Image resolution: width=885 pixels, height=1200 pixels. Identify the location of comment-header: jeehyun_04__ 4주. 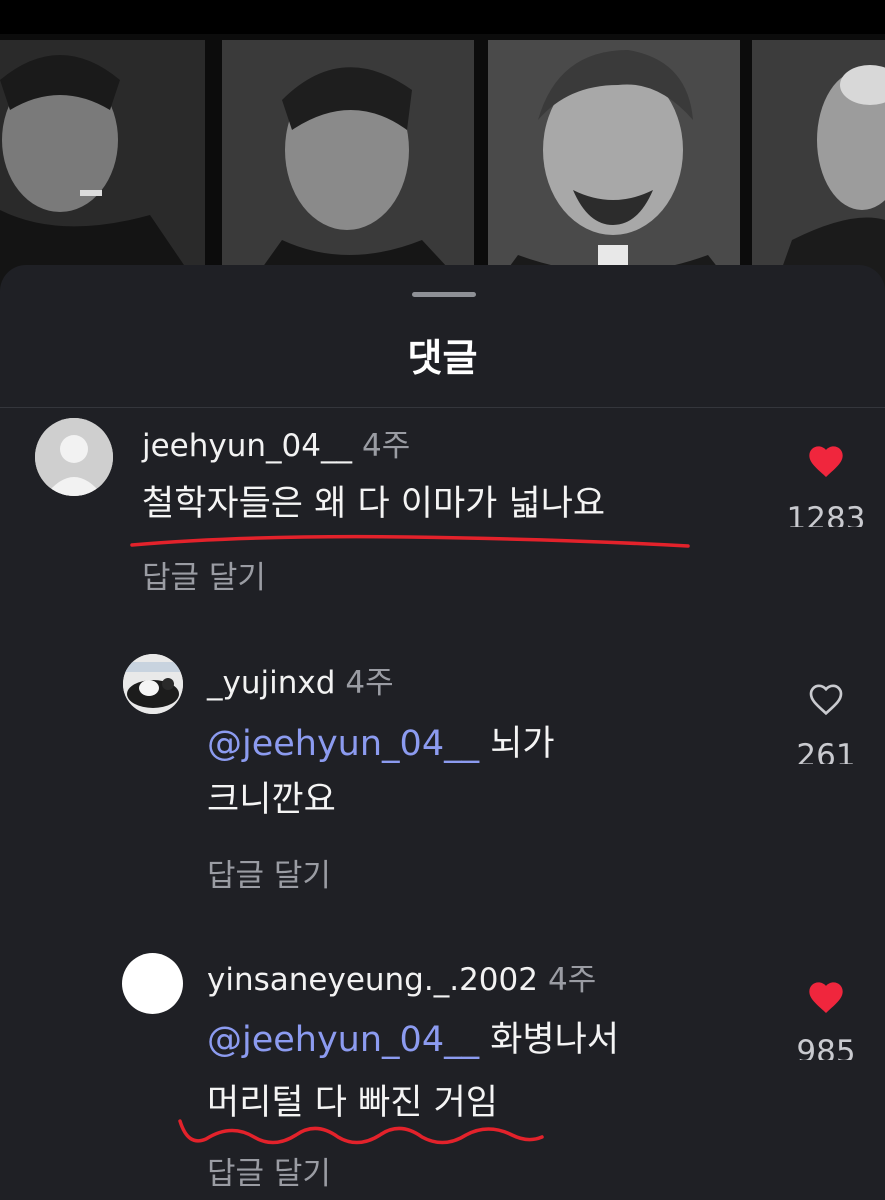
(276, 442).